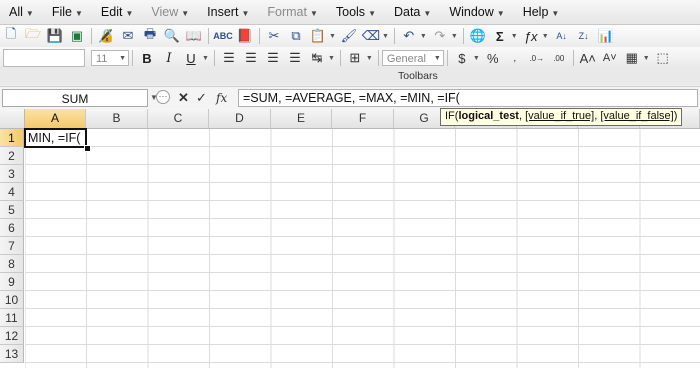 The width and height of the screenshot is (700, 368). What do you see at coordinates (531, 36) in the screenshot?
I see `function-icon: ƒx` at bounding box center [531, 36].